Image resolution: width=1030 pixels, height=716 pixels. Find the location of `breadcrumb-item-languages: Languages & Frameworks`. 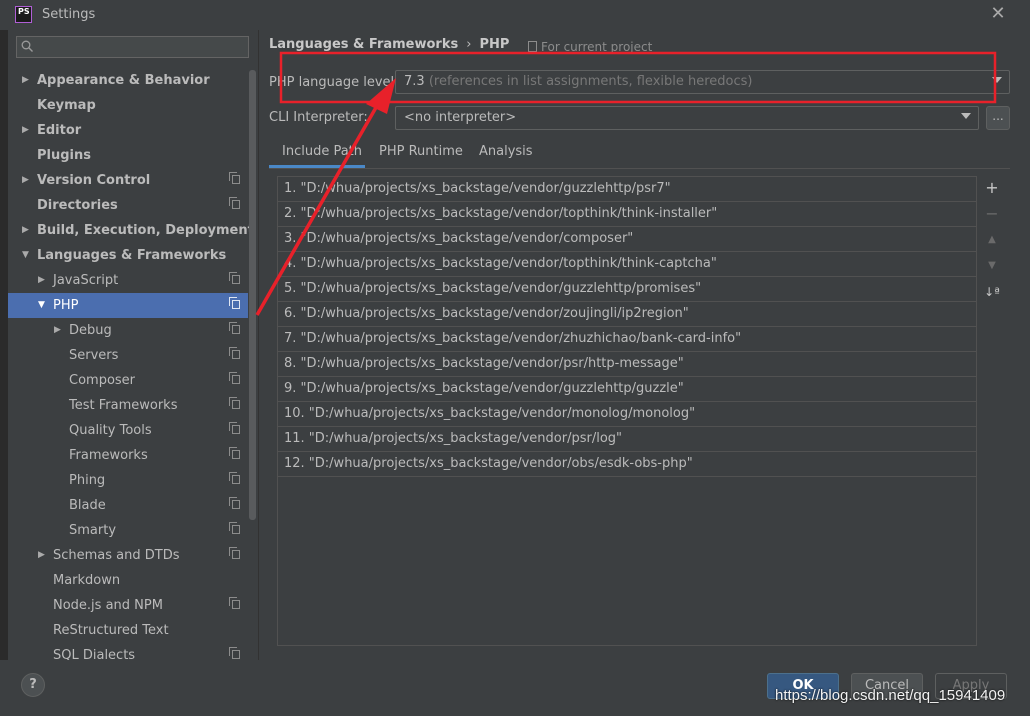

breadcrumb-item-languages: Languages & Frameworks is located at coordinates (363, 44).